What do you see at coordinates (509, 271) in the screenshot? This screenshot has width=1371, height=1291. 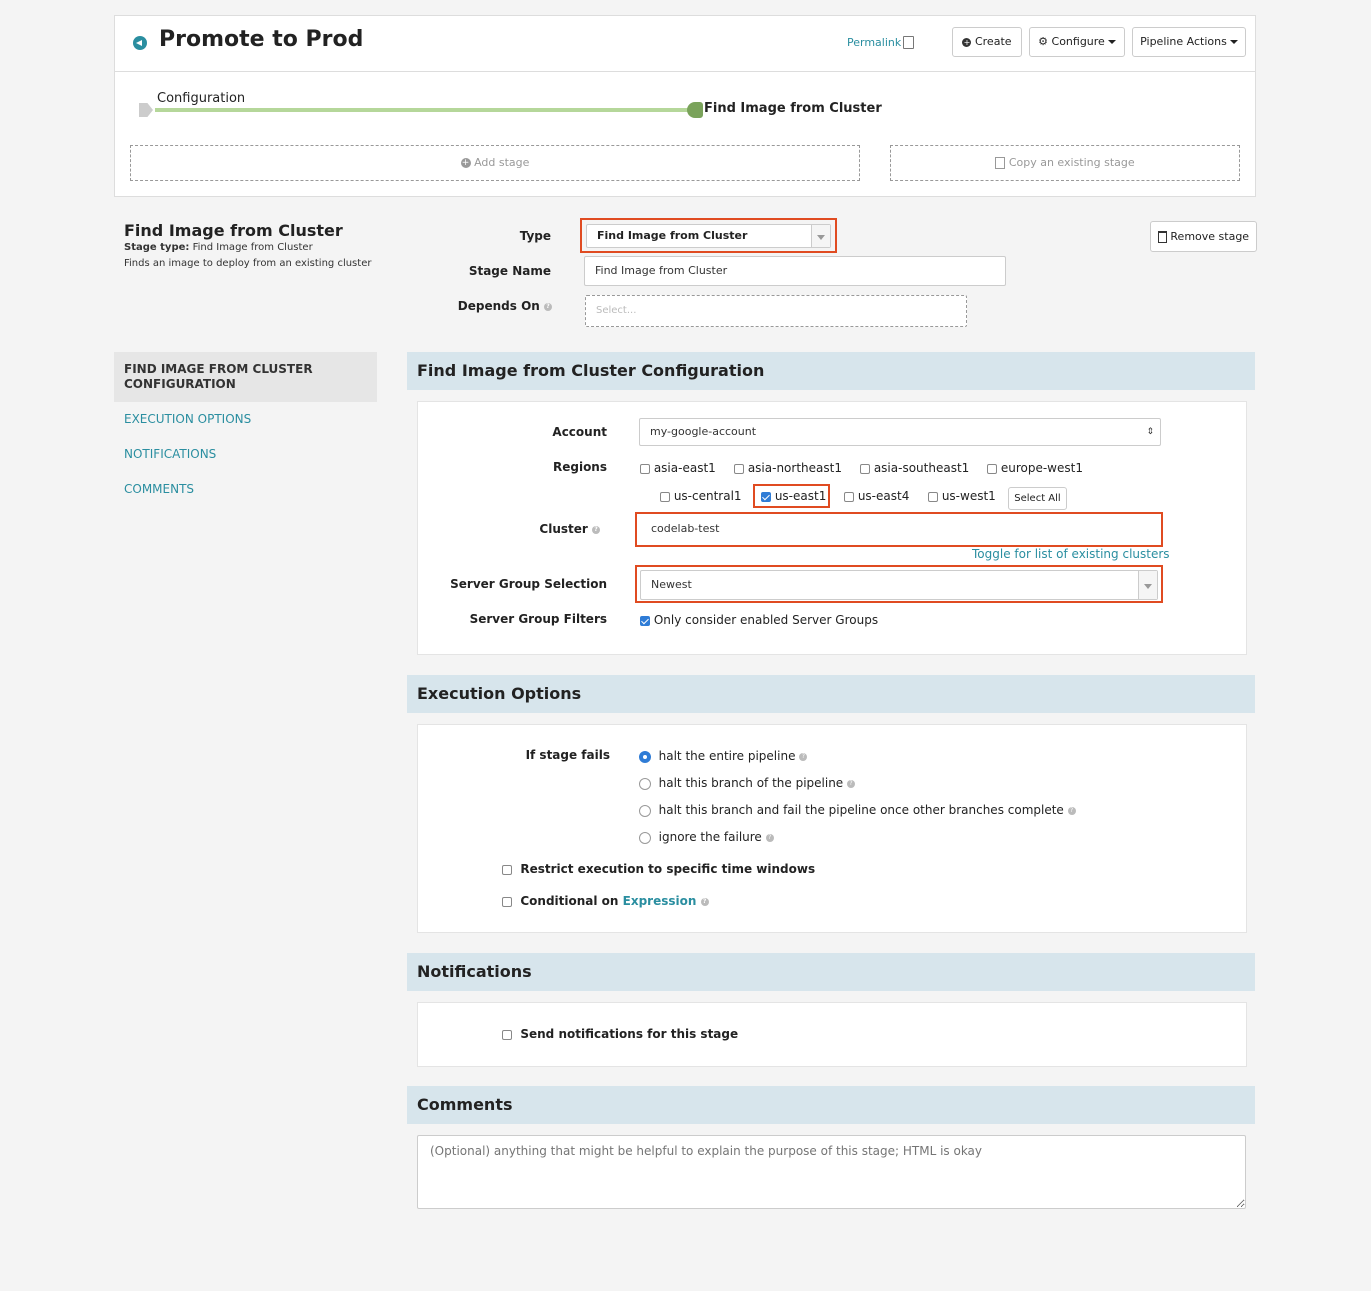 I see `stage-name-label: Stage Name` at bounding box center [509, 271].